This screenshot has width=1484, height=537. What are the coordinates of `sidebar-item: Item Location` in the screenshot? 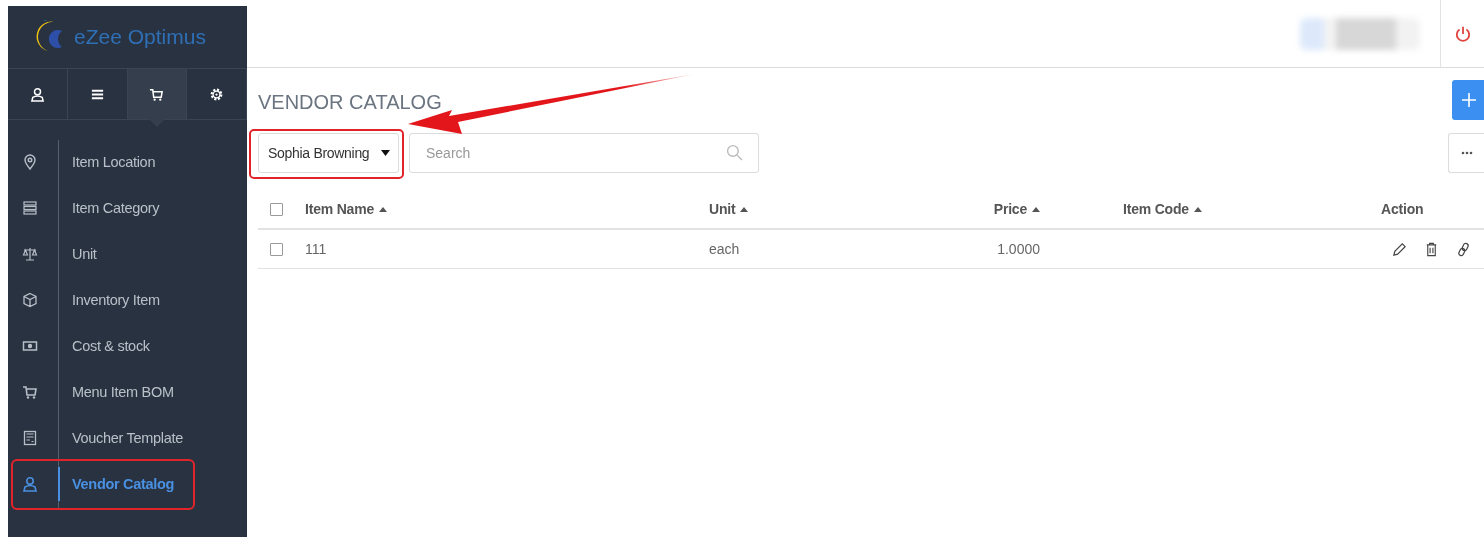 It's located at (114, 162).